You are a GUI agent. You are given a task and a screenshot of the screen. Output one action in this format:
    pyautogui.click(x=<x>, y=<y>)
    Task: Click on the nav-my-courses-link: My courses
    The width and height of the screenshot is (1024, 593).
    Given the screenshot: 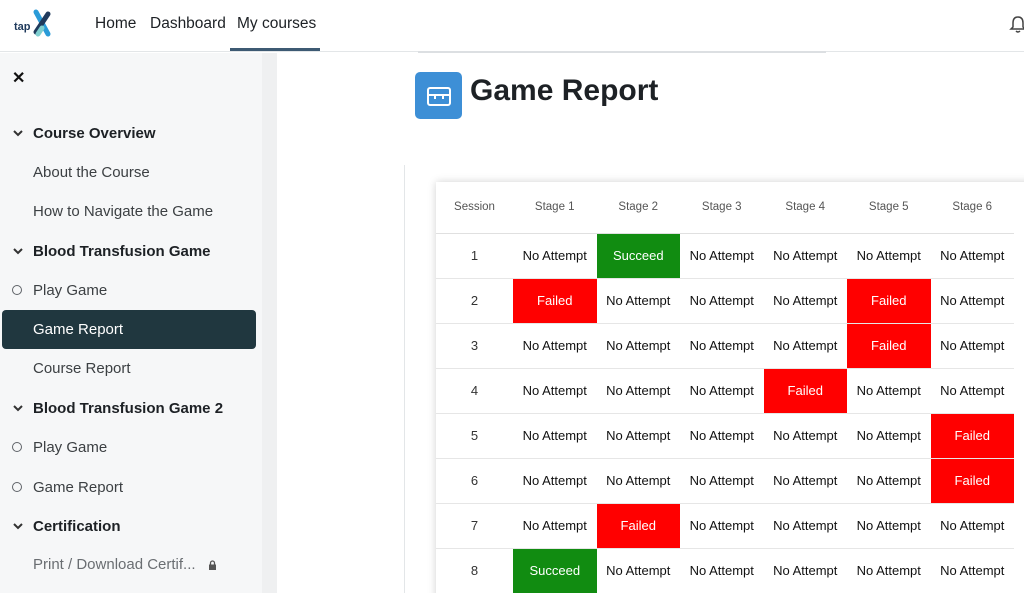 What is the action you would take?
    pyautogui.click(x=276, y=33)
    